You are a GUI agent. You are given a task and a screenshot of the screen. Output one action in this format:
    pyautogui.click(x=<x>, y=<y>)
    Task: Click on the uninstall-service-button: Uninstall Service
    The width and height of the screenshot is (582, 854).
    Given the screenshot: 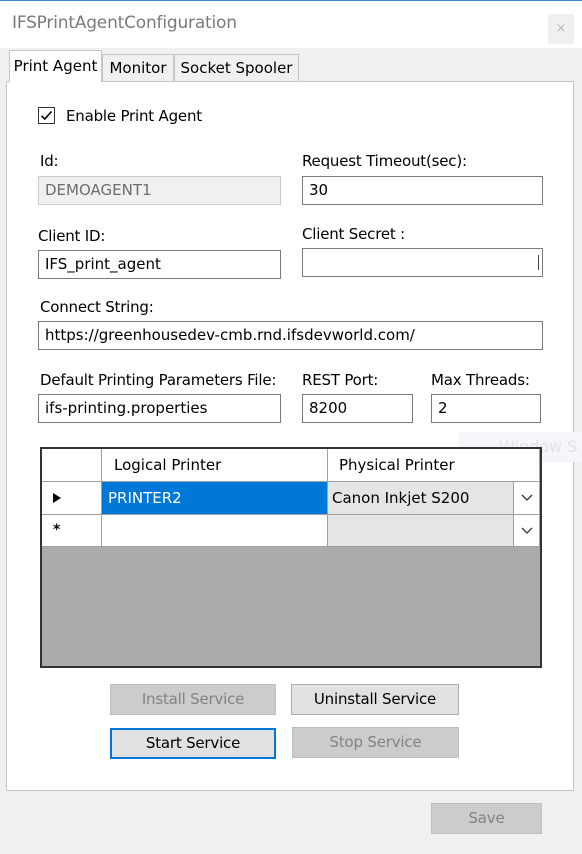 What is the action you would take?
    pyautogui.click(x=375, y=699)
    